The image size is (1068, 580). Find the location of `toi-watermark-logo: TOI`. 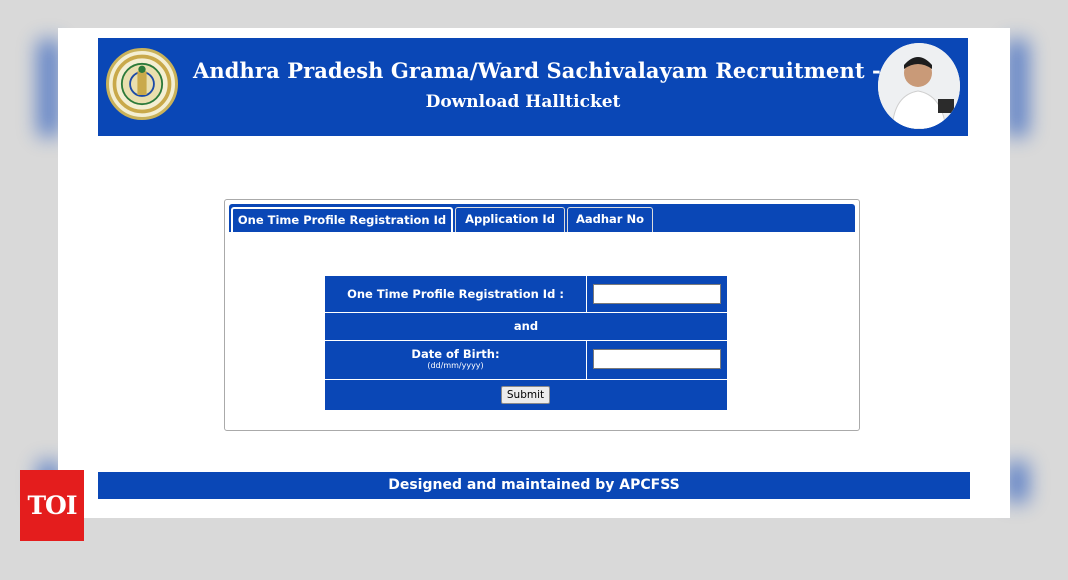

toi-watermark-logo: TOI is located at coordinates (52, 505).